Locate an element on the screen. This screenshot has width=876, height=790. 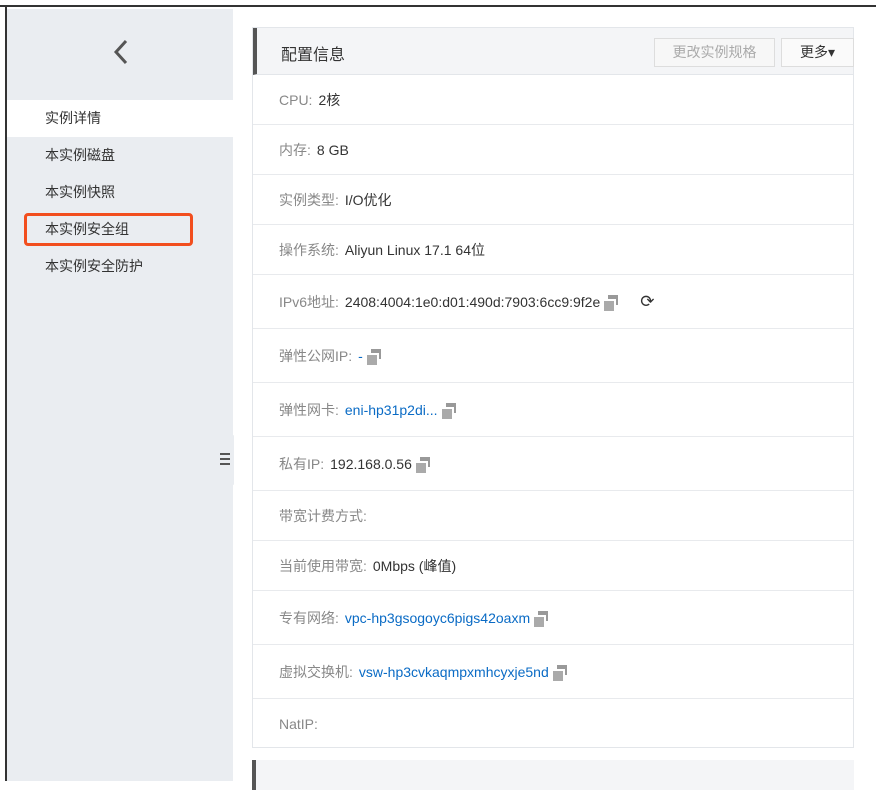
label: 操作系统: is located at coordinates (309, 249).